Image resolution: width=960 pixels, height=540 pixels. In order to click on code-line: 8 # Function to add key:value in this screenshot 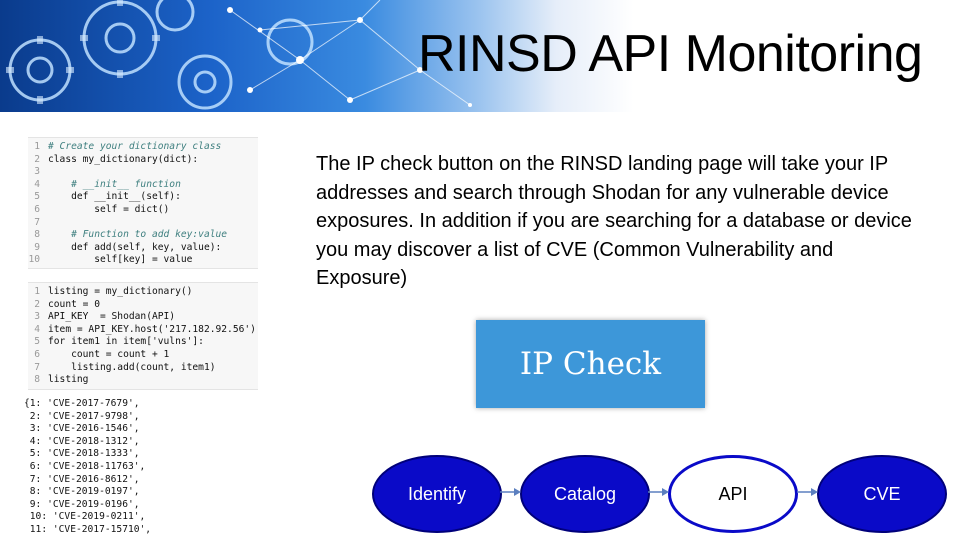, I will do `click(131, 235)`.